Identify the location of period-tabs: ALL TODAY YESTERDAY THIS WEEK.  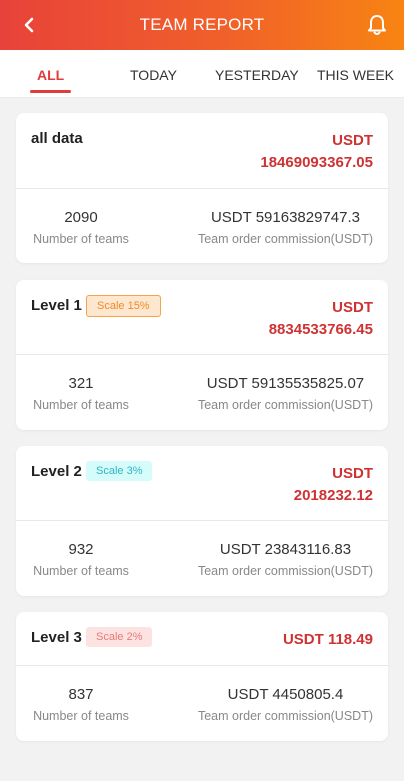
(202, 74).